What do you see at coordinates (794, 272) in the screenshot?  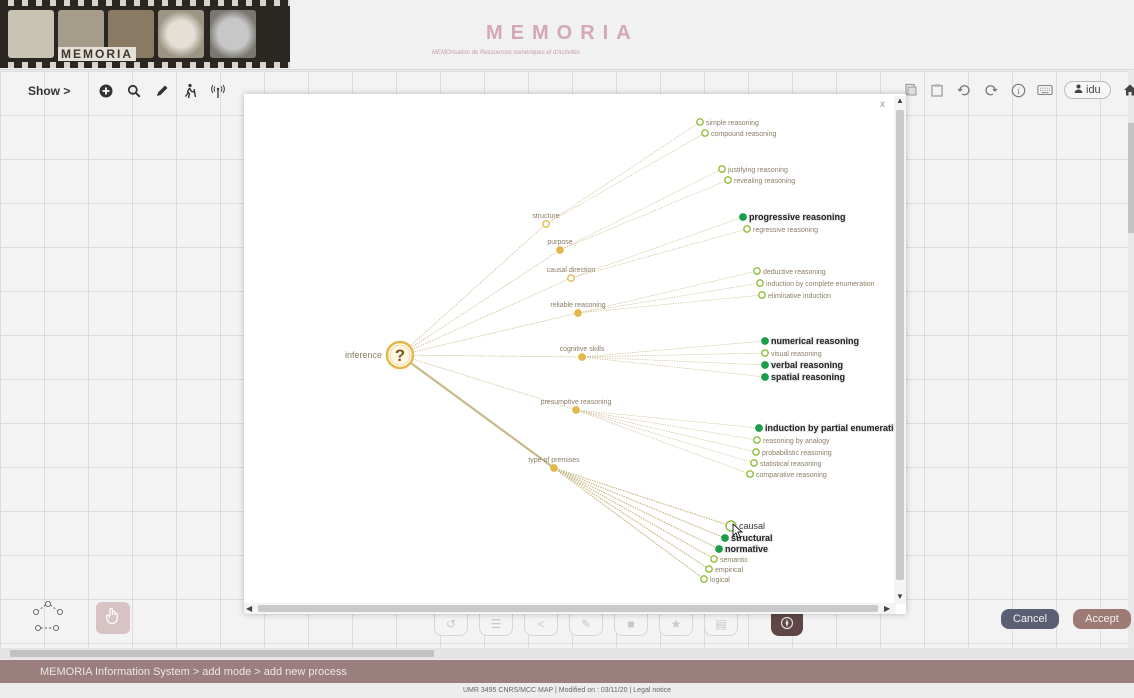 I see `leaf-label: deductive reasoning` at bounding box center [794, 272].